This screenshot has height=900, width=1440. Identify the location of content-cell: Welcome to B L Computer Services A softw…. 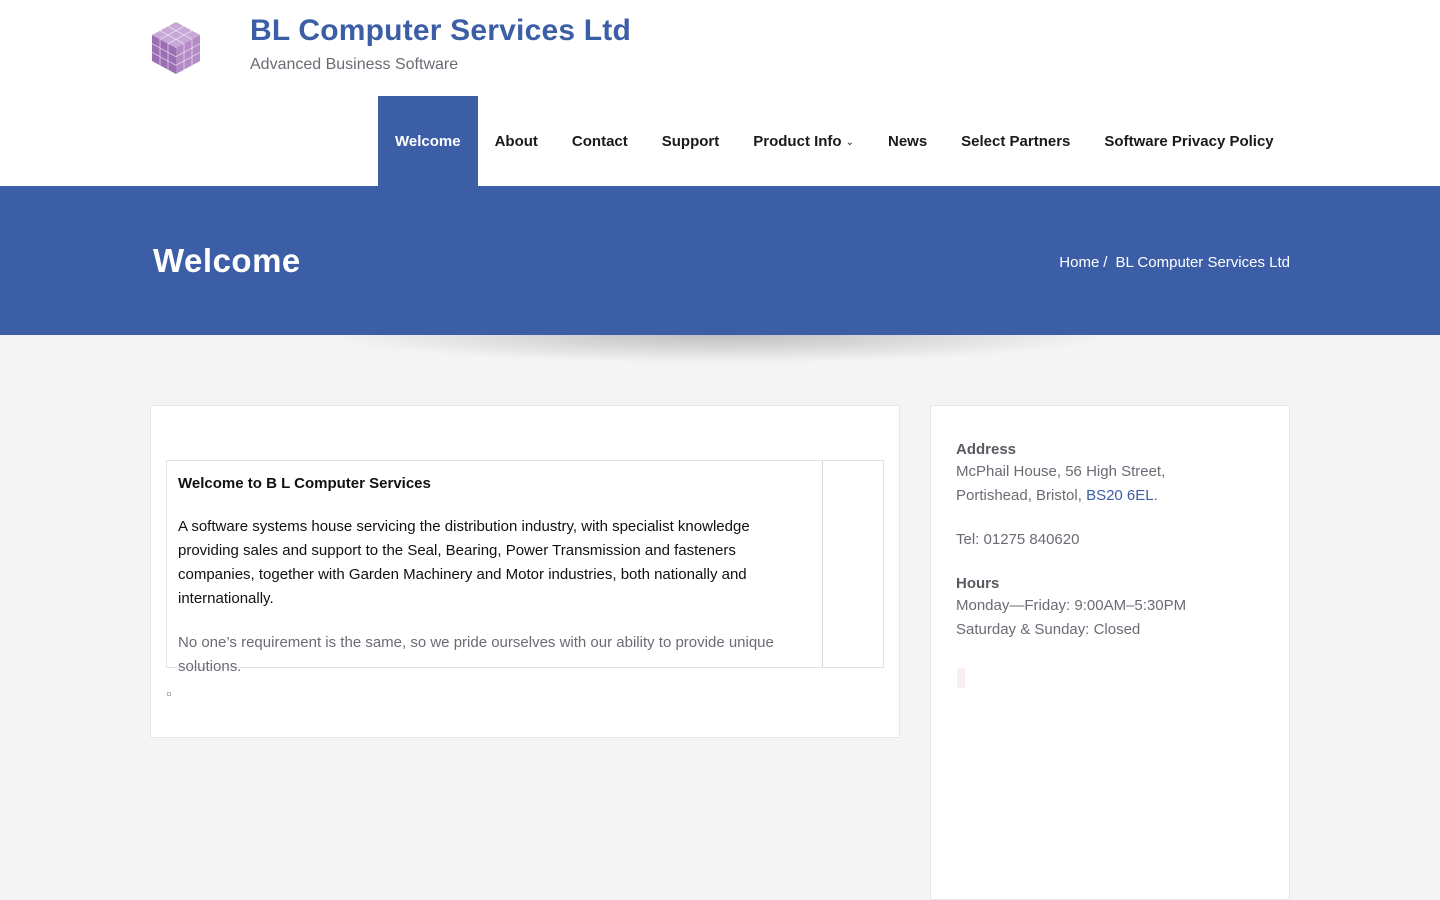
(495, 568).